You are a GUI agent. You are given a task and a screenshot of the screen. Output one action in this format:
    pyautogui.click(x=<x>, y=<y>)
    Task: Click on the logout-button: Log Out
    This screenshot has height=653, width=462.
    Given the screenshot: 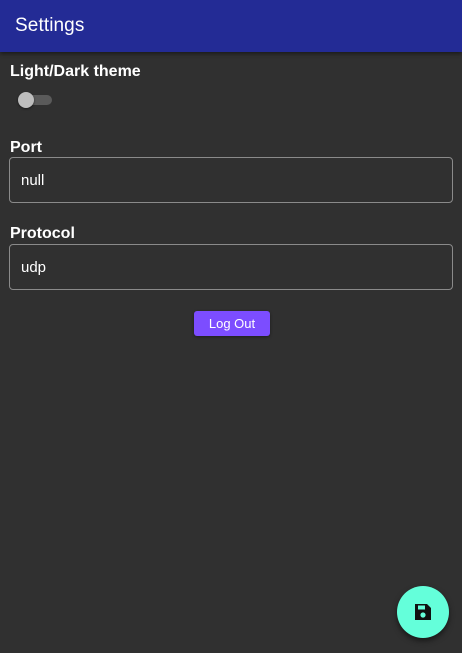 What is the action you would take?
    pyautogui.click(x=232, y=323)
    